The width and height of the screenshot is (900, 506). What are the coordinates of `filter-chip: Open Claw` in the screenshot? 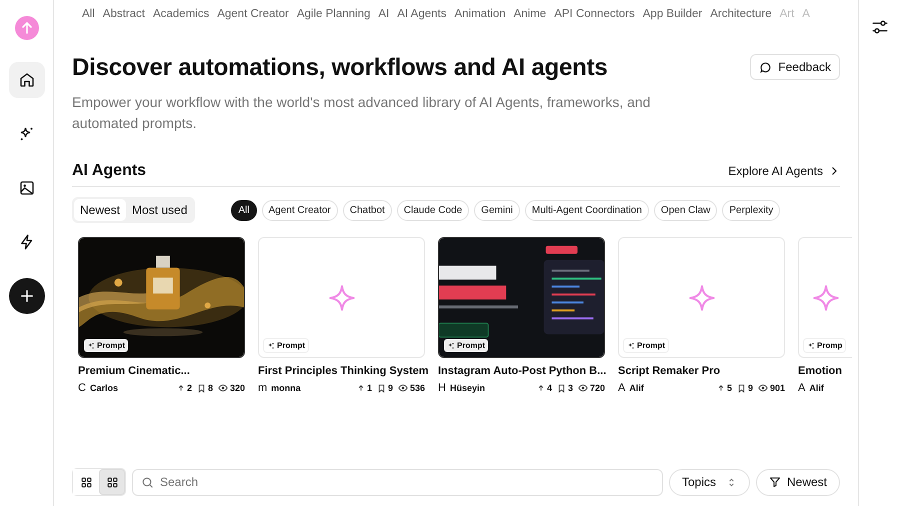 It's located at (686, 210).